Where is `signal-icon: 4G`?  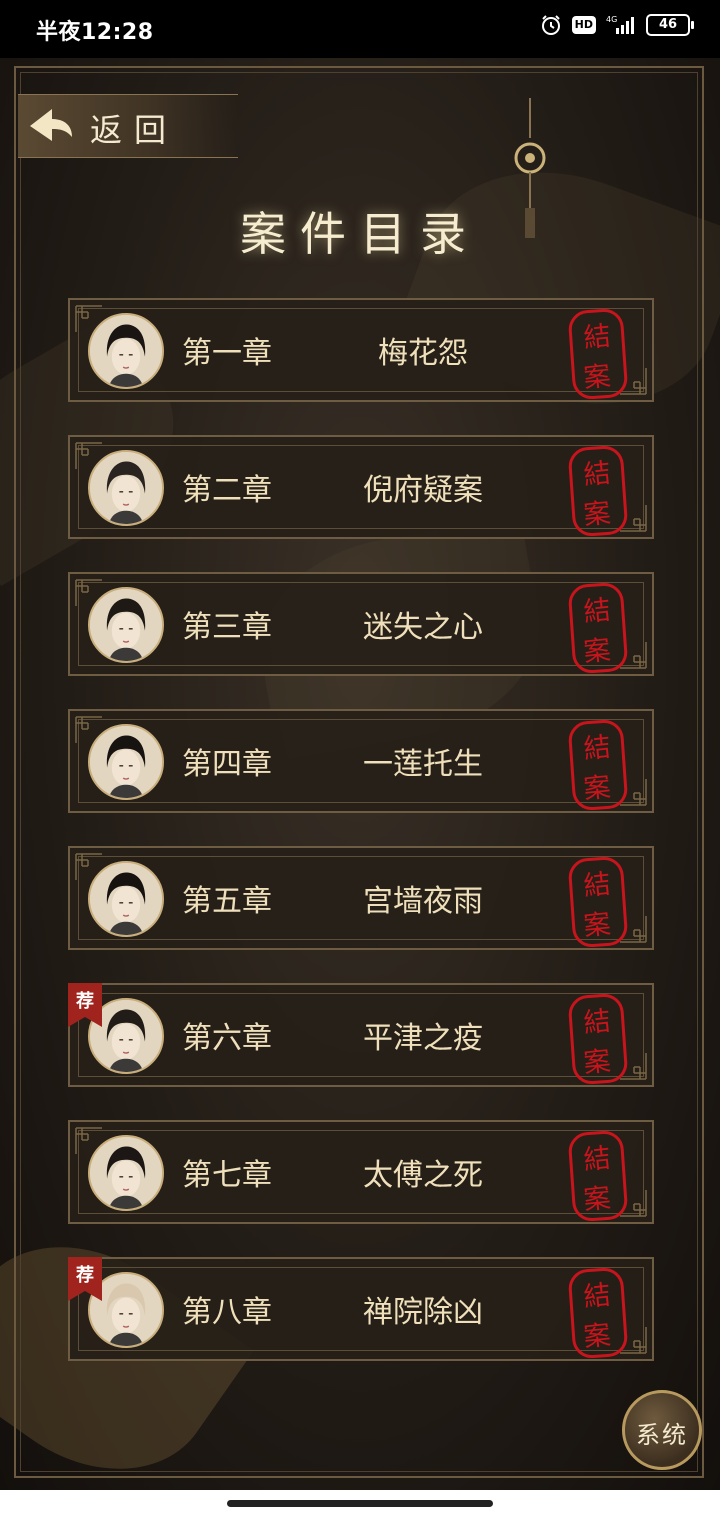
signal-icon: 4G is located at coordinates (620, 24).